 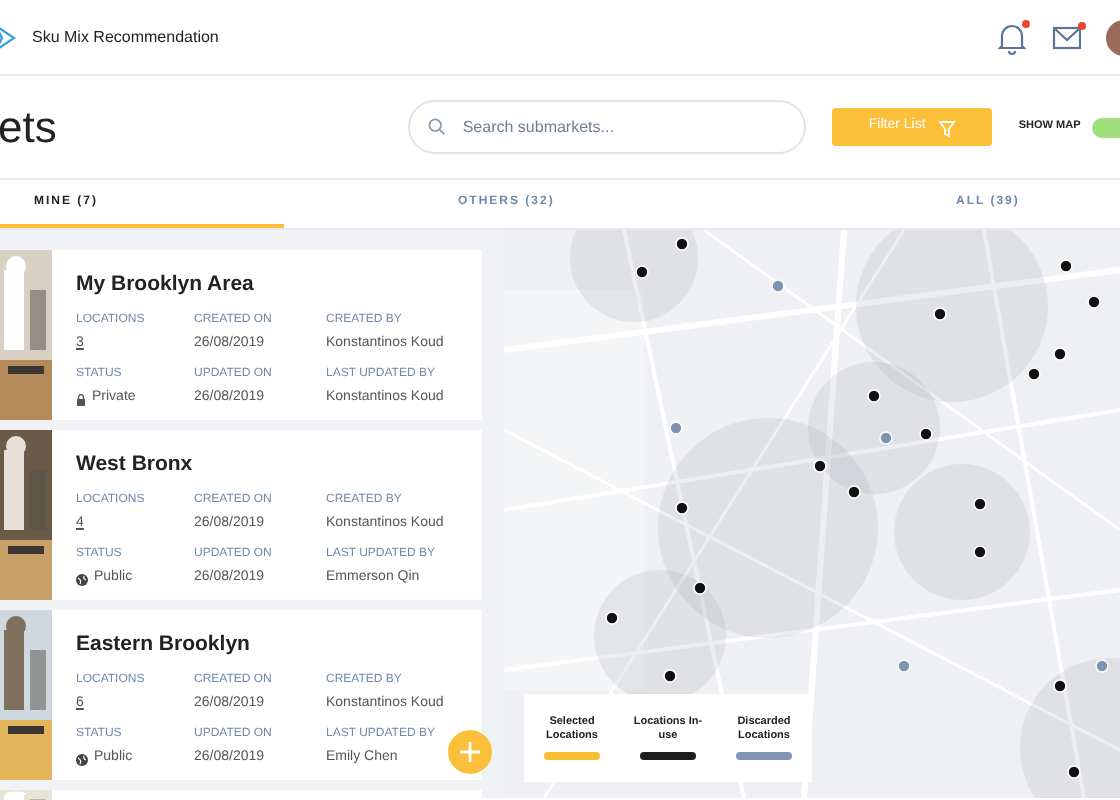 I want to click on plus-icon, so click(x=470, y=752).